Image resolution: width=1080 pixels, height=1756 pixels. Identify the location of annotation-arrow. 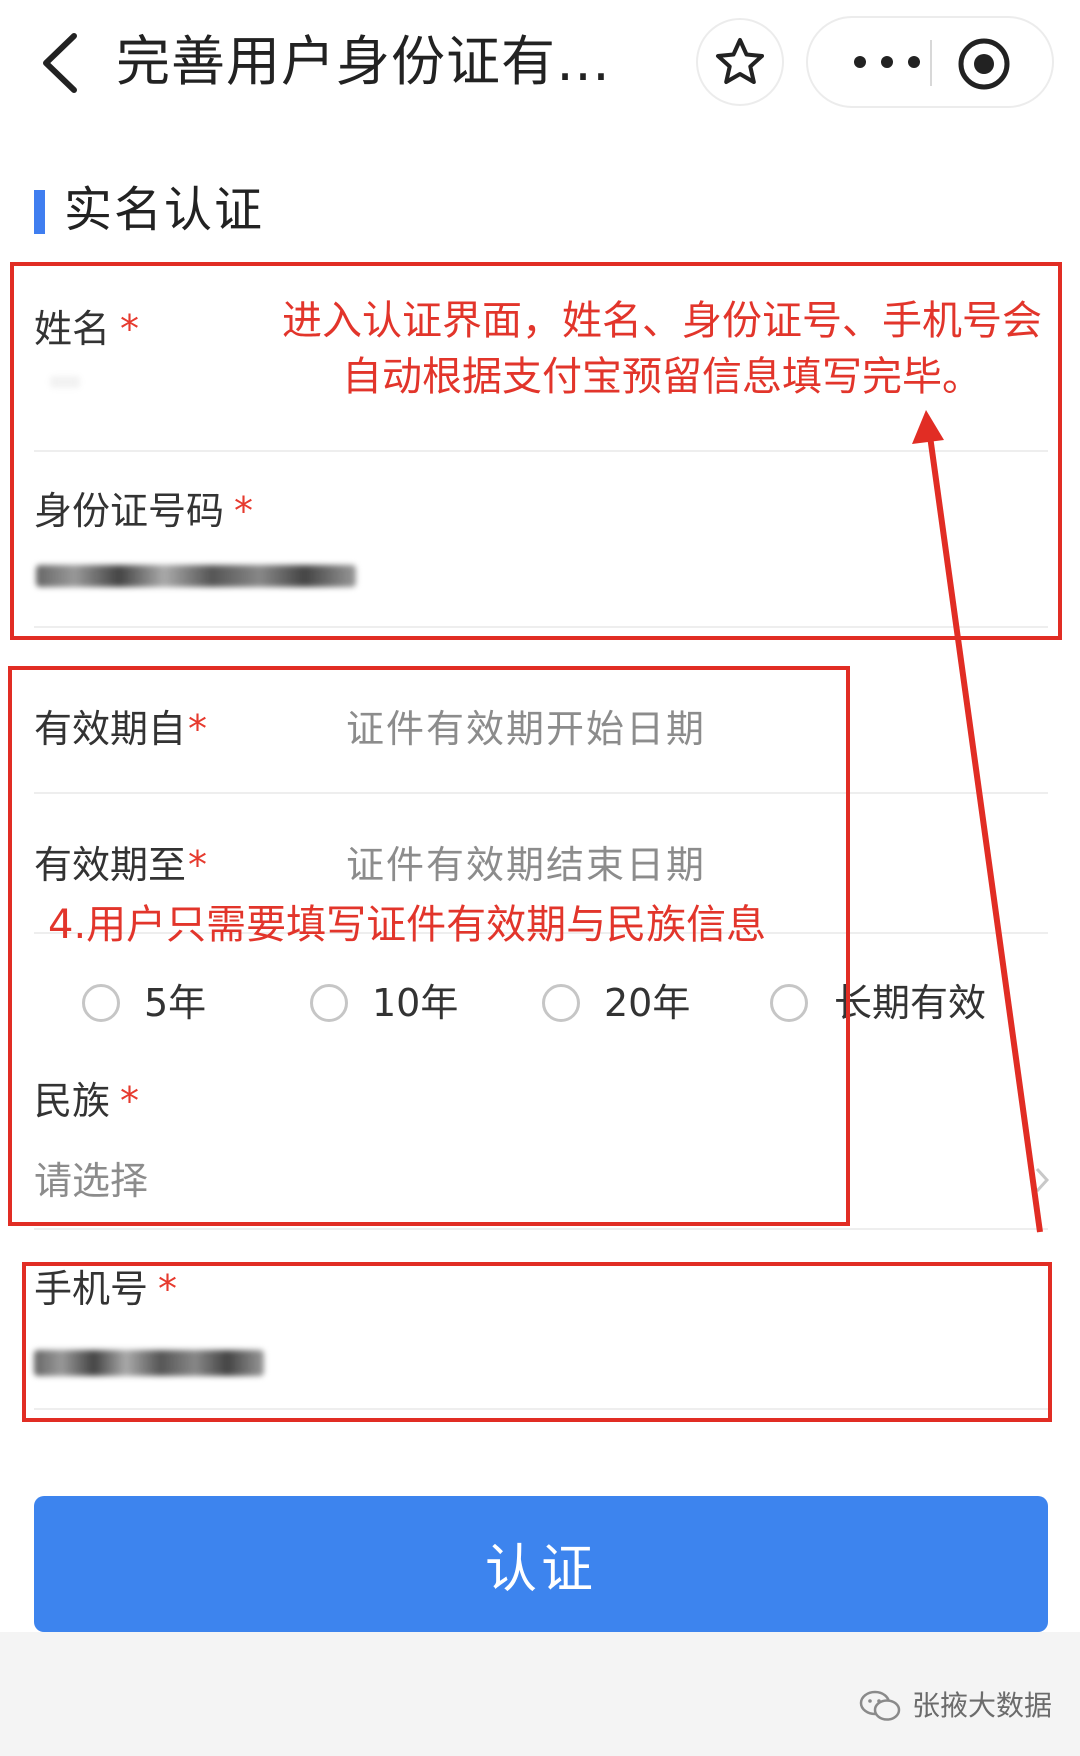
(977, 821).